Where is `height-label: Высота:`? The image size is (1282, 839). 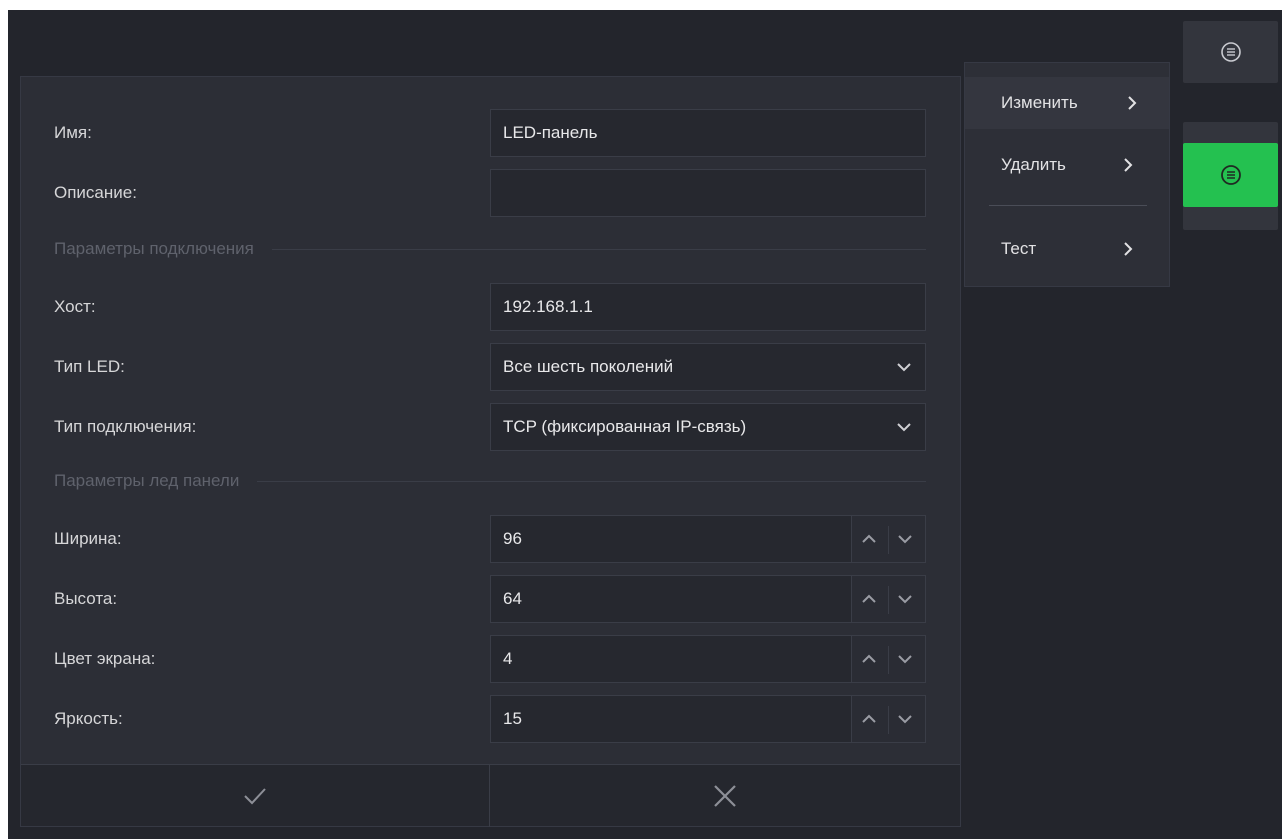 height-label: Высота: is located at coordinates (86, 598).